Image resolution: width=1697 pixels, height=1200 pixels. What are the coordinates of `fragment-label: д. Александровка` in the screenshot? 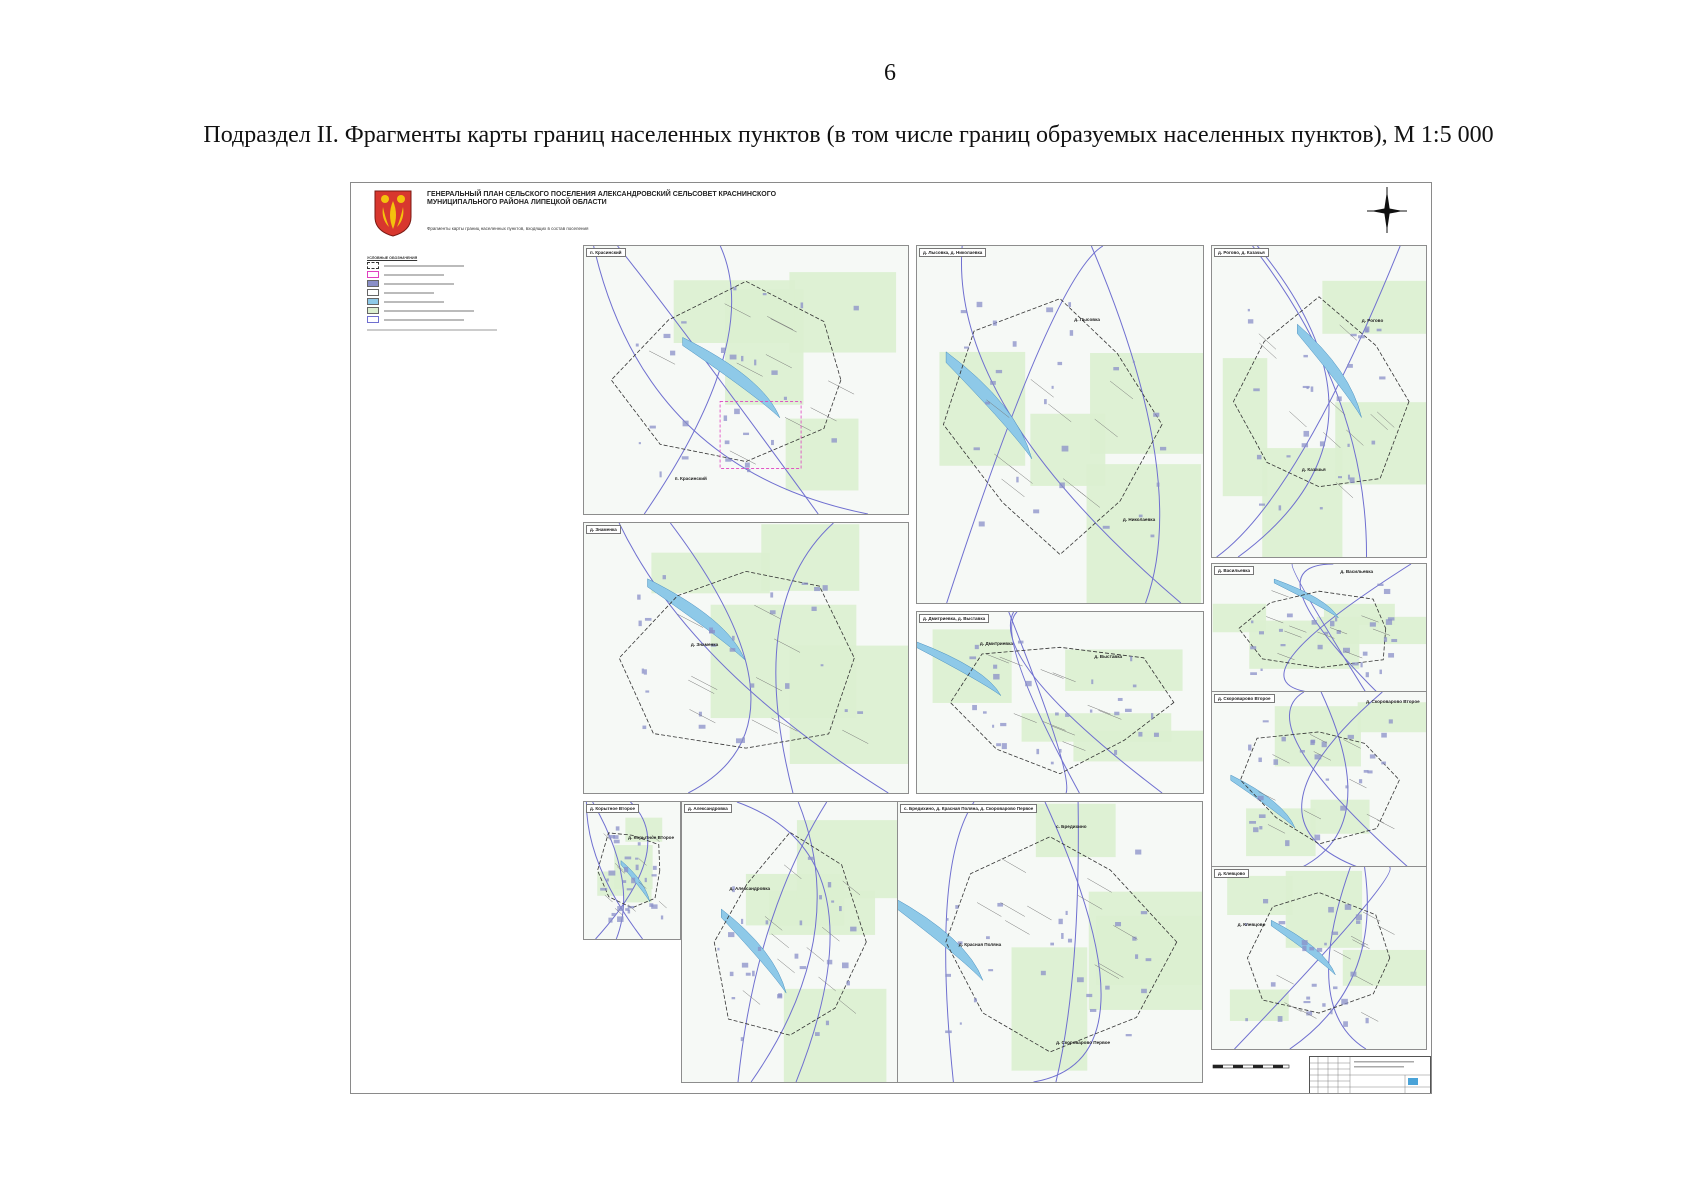 It's located at (708, 808).